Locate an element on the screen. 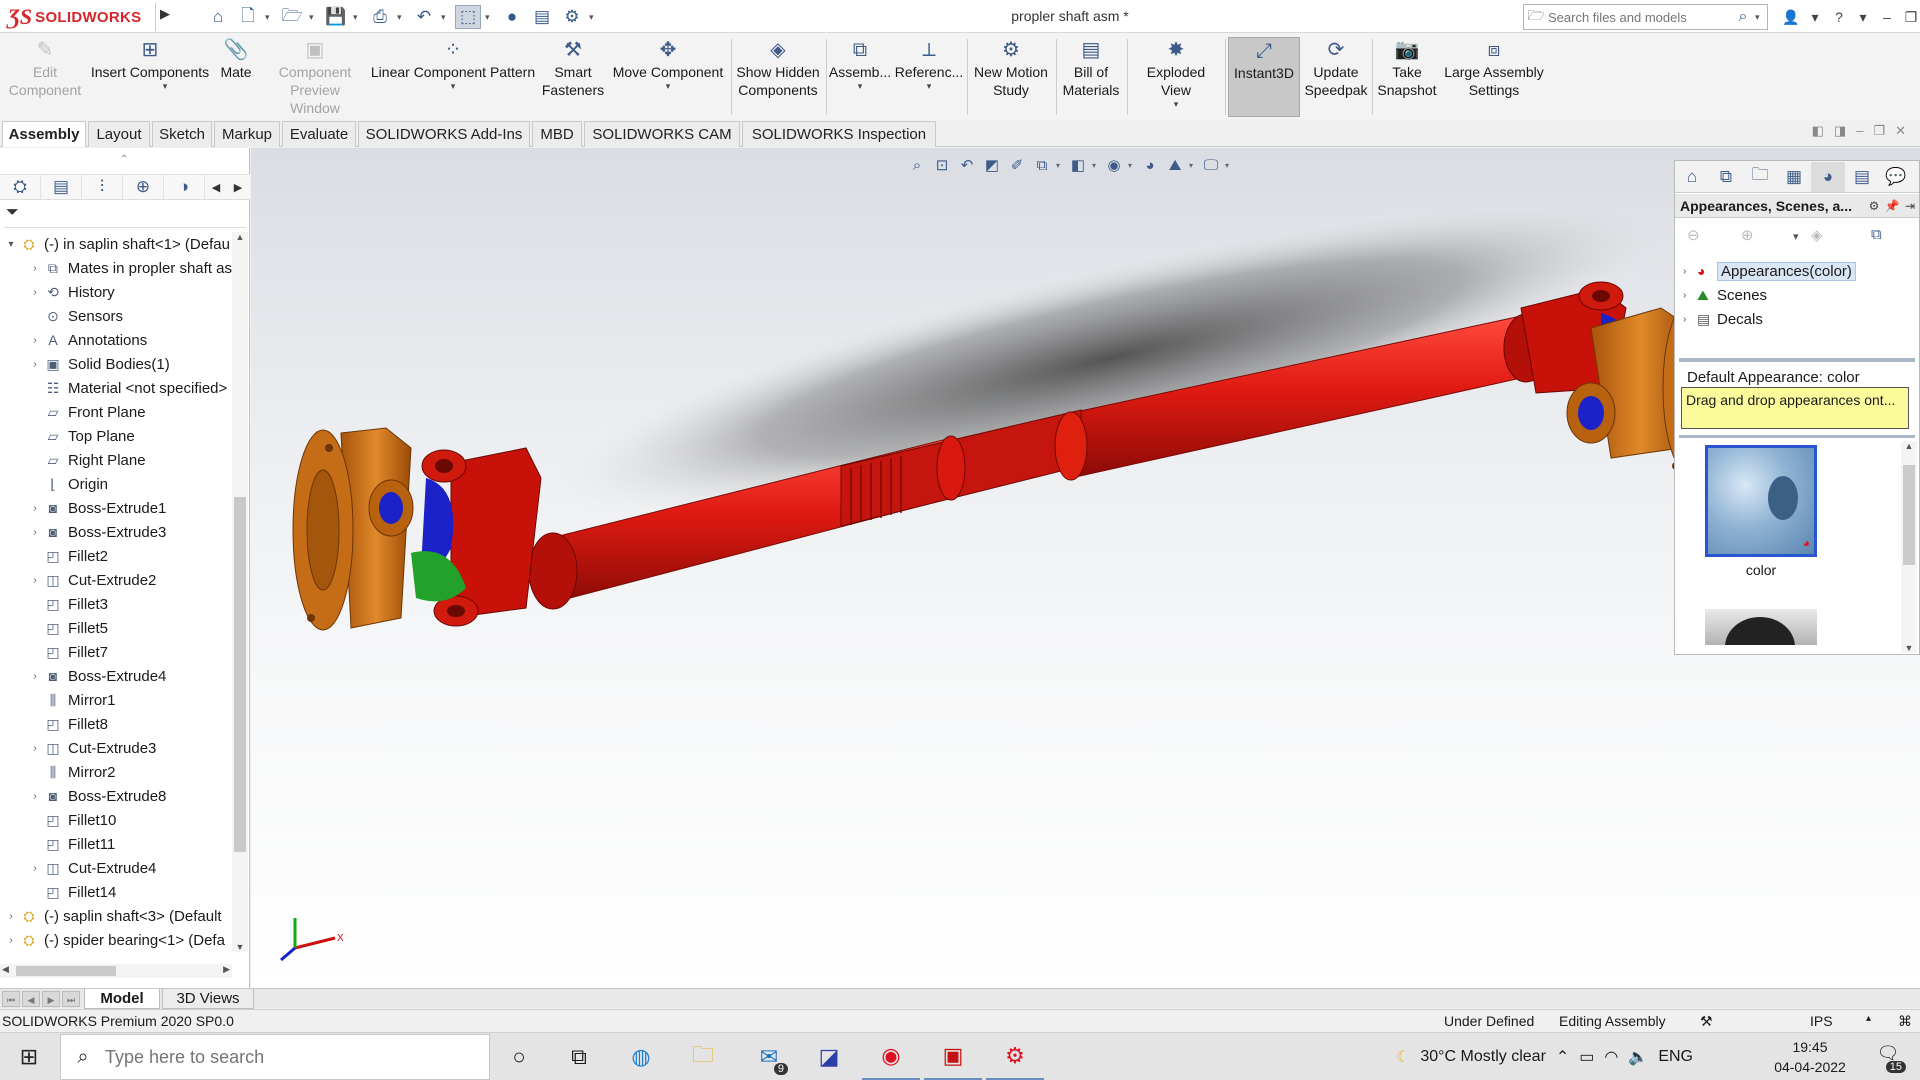 This screenshot has height=1080, width=1920. print-dropdown-icon: ▾ is located at coordinates (402, 17).